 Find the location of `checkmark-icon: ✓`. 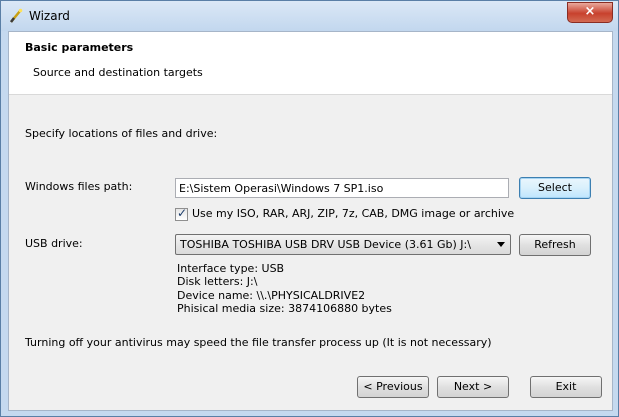

checkmark-icon: ✓ is located at coordinates (182, 213).